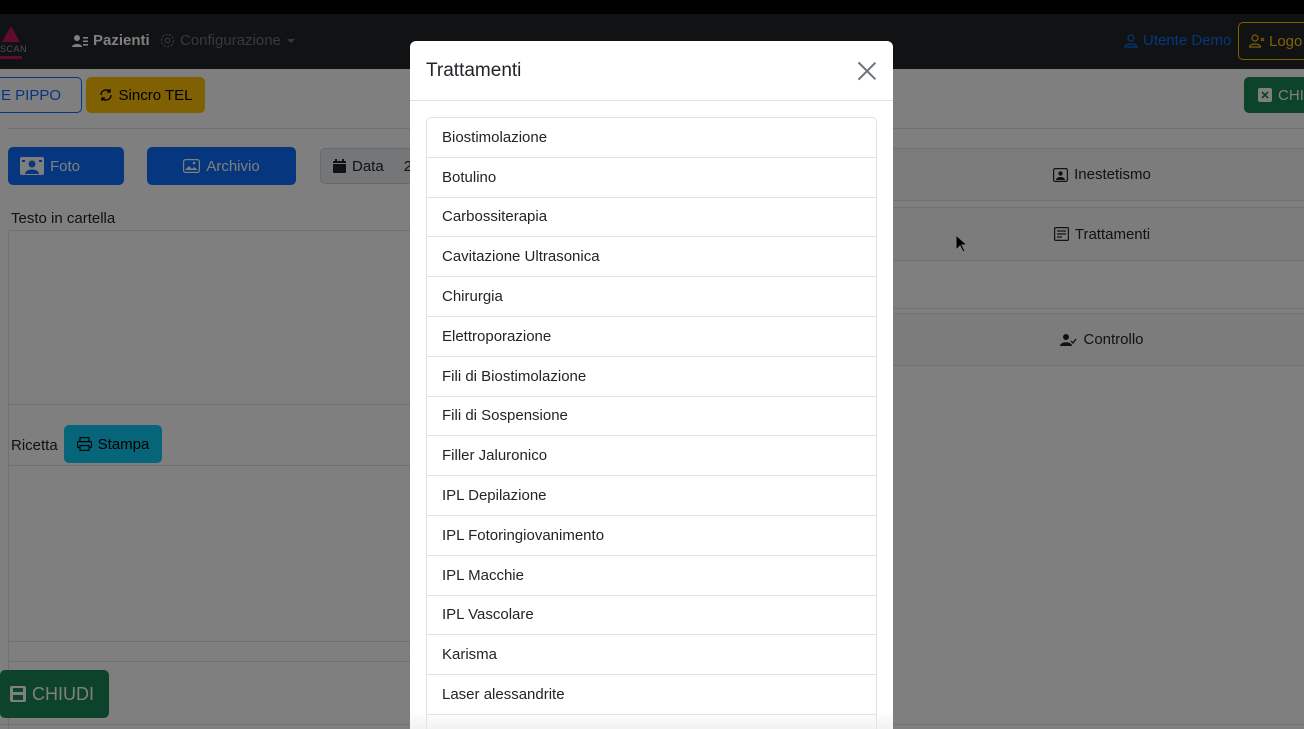  What do you see at coordinates (651, 575) in the screenshot?
I see `list-item: IPL Macchie` at bounding box center [651, 575].